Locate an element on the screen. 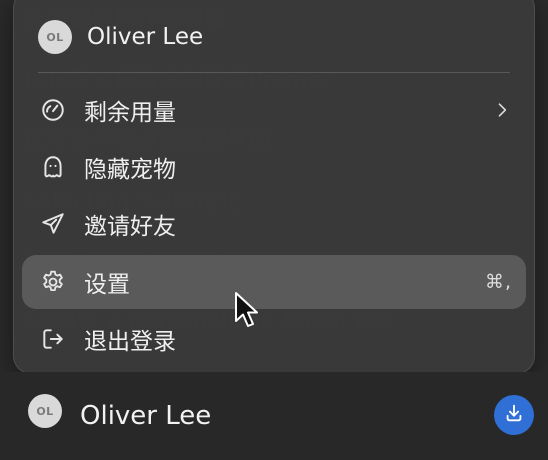 The height and width of the screenshot is (460, 548). menu-user-header: OL Oliver Lee is located at coordinates (120, 37).